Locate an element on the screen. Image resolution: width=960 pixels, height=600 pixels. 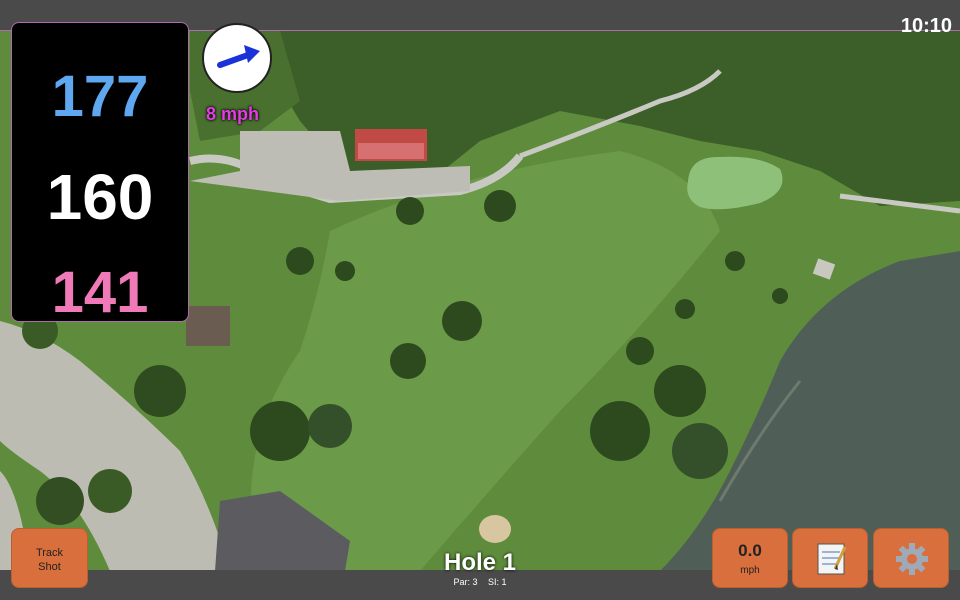
hole-si: SI: 1 is located at coordinates (497, 582).